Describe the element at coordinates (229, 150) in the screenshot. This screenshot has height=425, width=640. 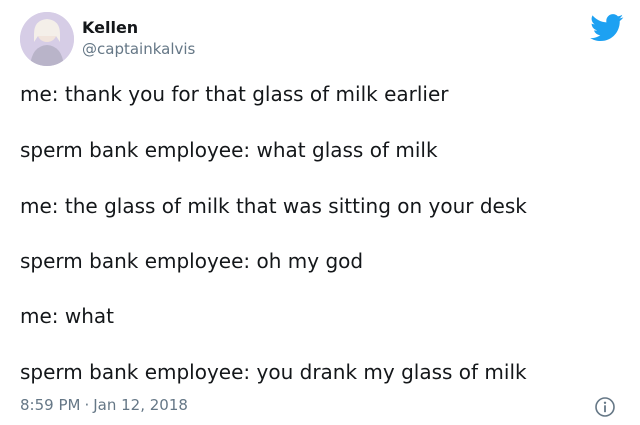
I see `tweet-line: sperm bank employee: what glass of milk` at that location.